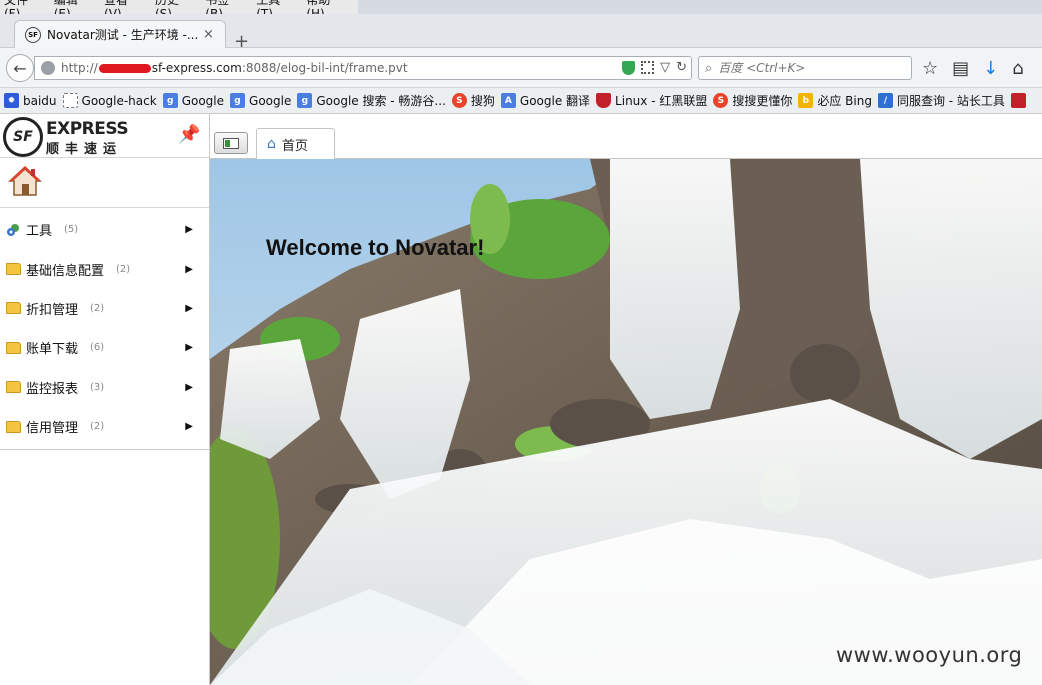 Image resolution: width=1042 pixels, height=685 pixels. Describe the element at coordinates (84, 149) in the screenshot. I see `logo-text-cn: 顺丰速运` at that location.